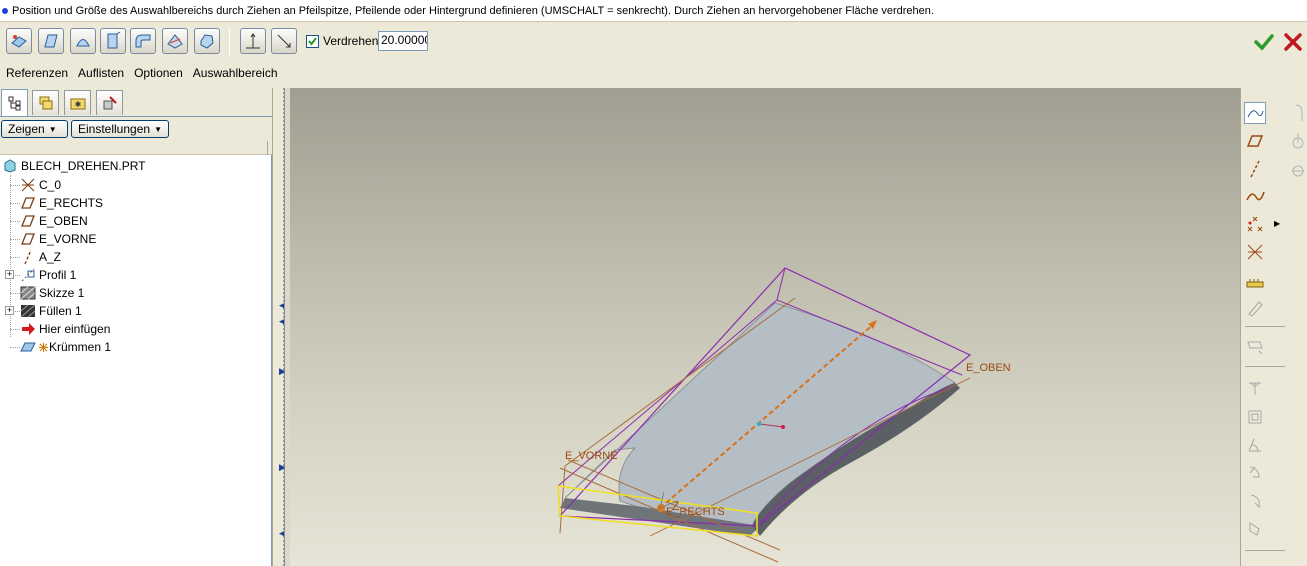  I want to click on warp-feature-icon, so click(28, 347).